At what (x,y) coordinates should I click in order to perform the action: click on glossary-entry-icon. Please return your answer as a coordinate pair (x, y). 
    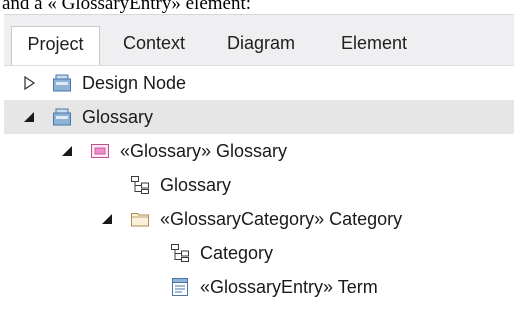
    Looking at the image, I should click on (180, 287).